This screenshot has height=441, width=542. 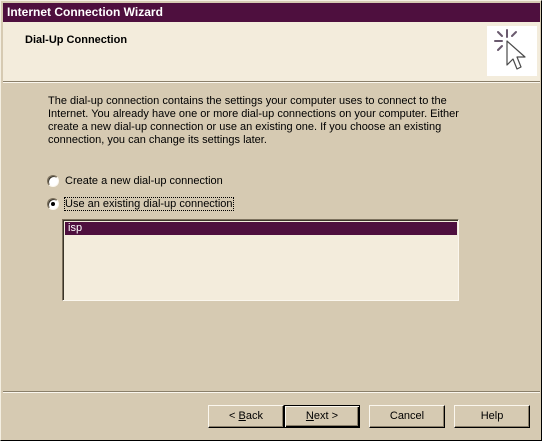 I want to click on wizard-header: Dial-Up Connection, so click(x=271, y=51).